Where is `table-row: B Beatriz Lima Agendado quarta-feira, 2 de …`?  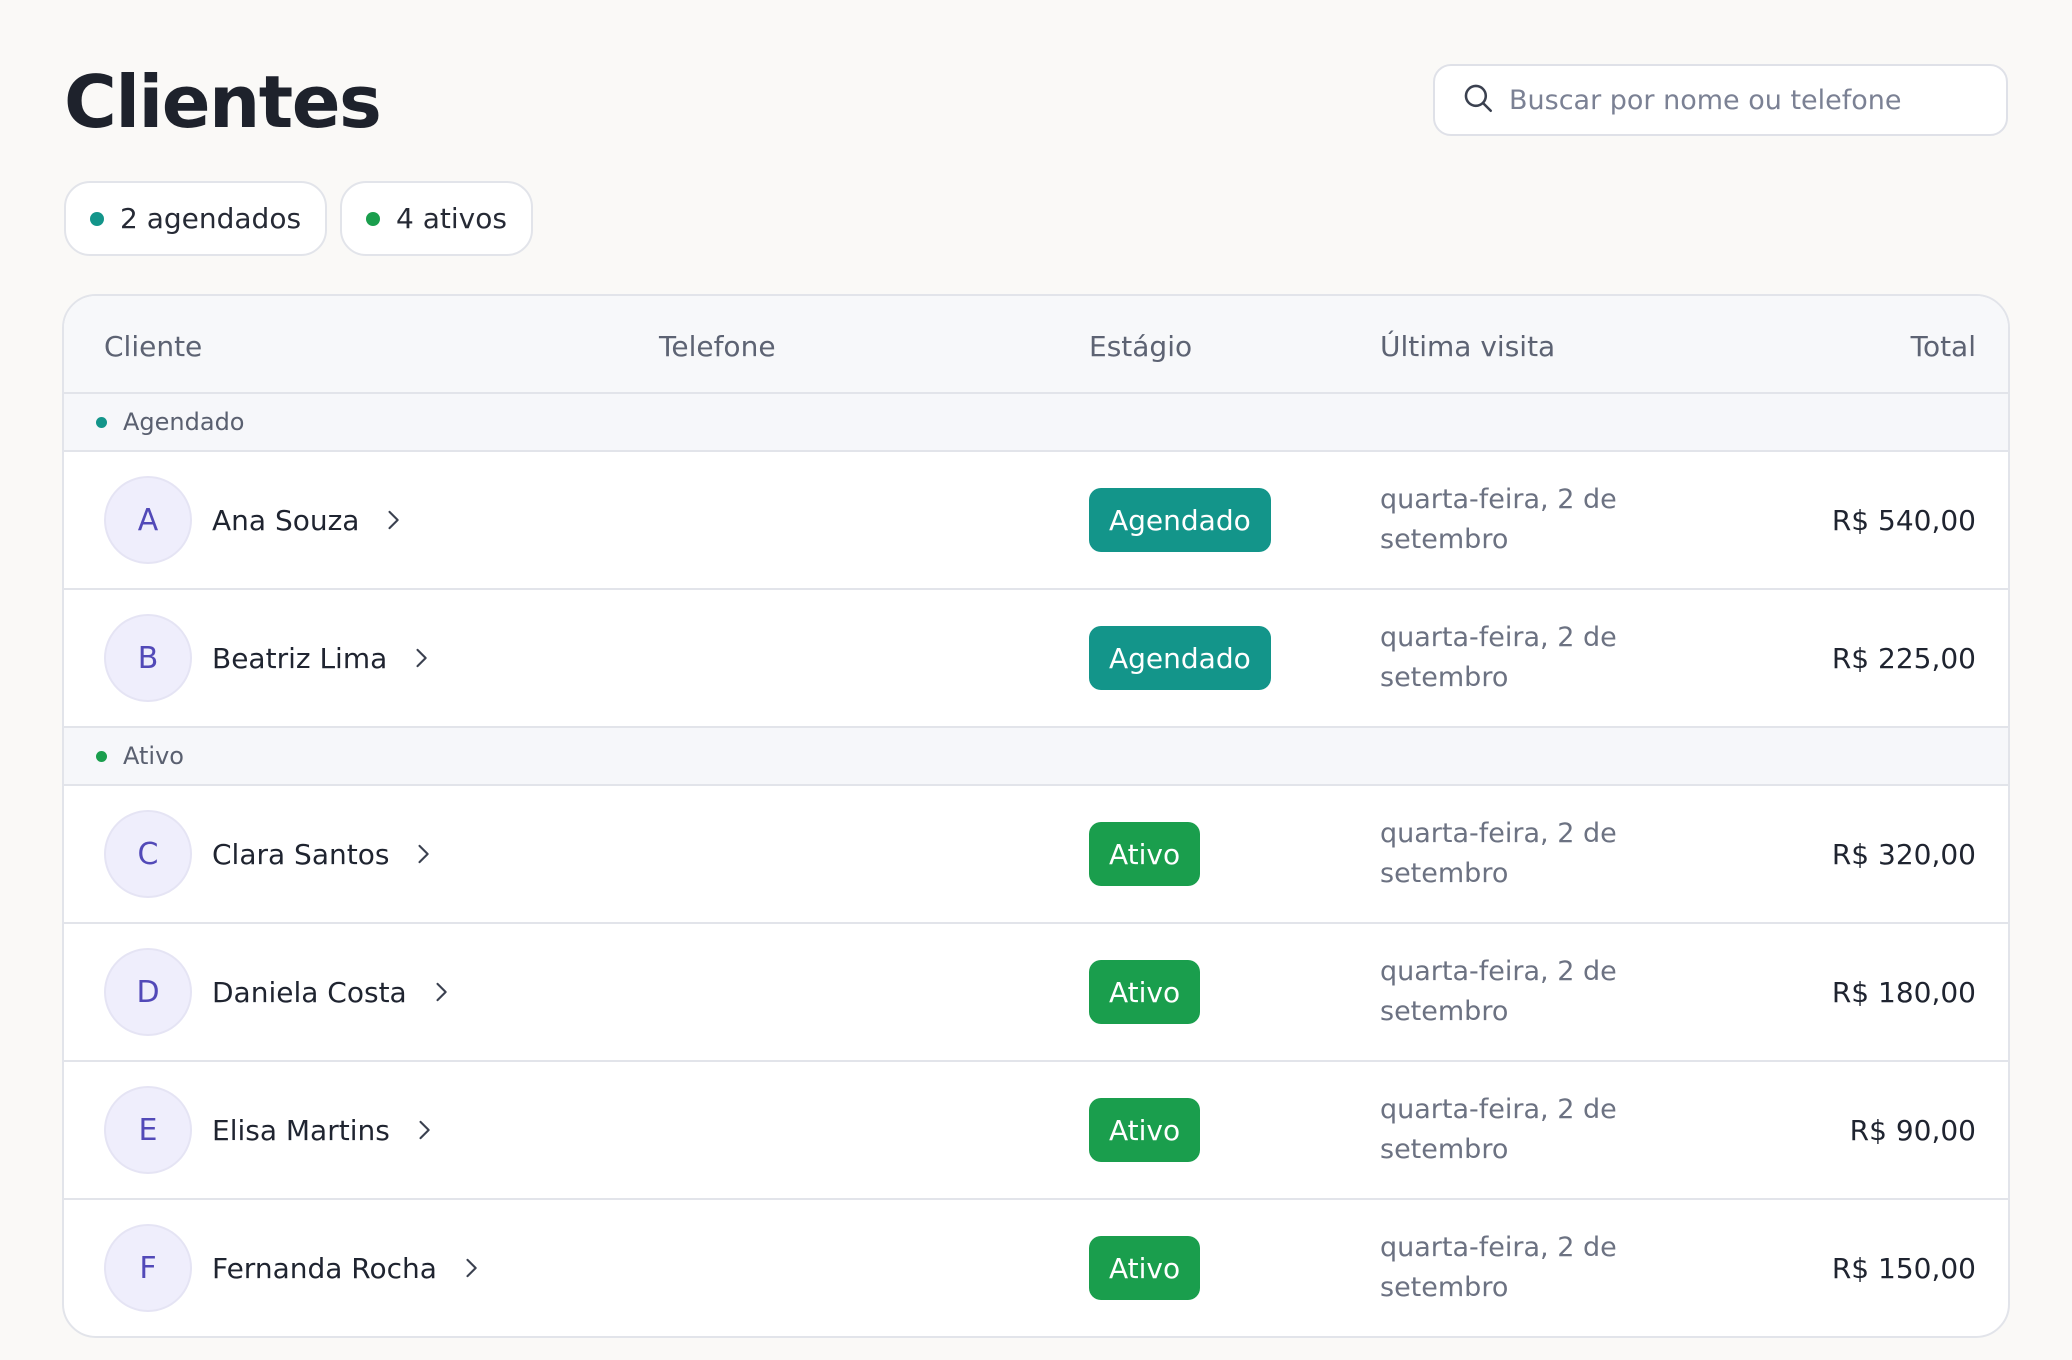
table-row: B Beatriz Lima Agendado quarta-feira, 2 de … is located at coordinates (1036, 659).